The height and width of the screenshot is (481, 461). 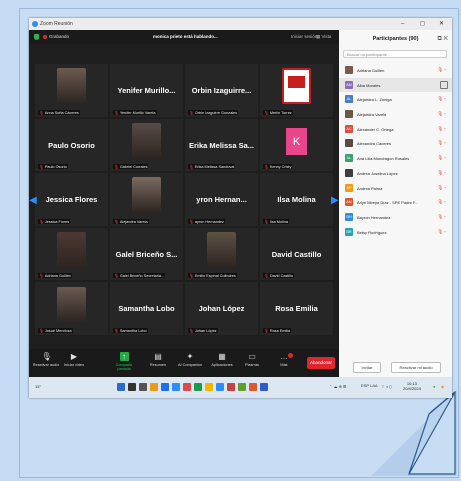 What do you see at coordinates (442, 39) in the screenshot?
I see `panel-options-icon: ⧉ ✕` at bounding box center [442, 39].